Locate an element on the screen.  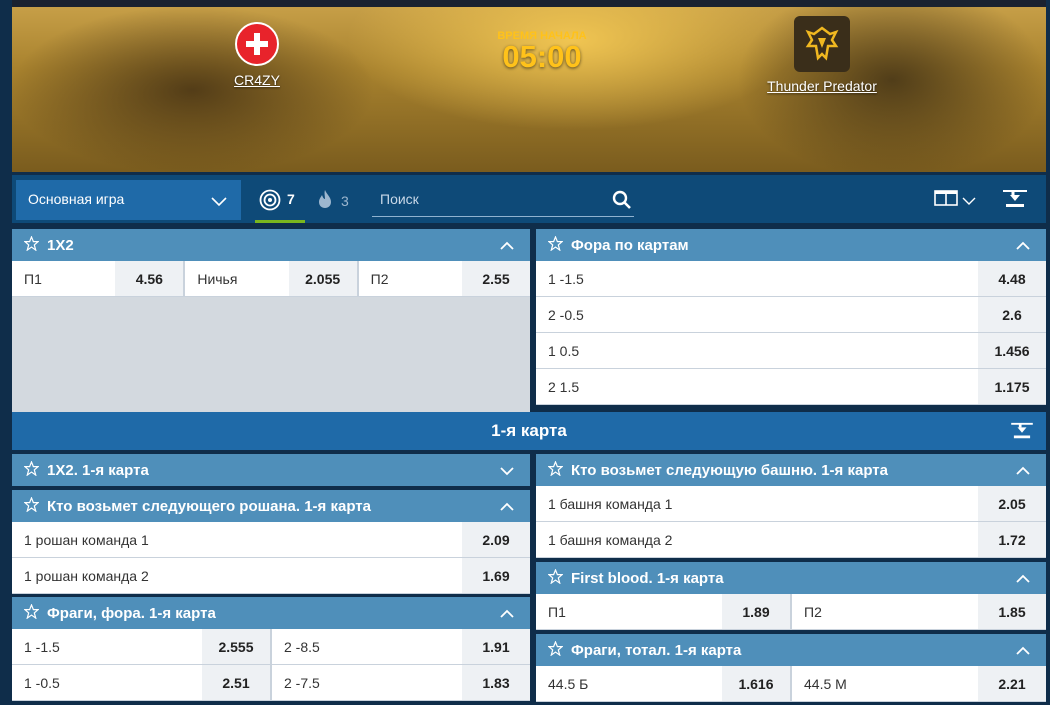
market-header-tower: Кто возьмет следующую башню. 1-я карта is located at coordinates (791, 470).